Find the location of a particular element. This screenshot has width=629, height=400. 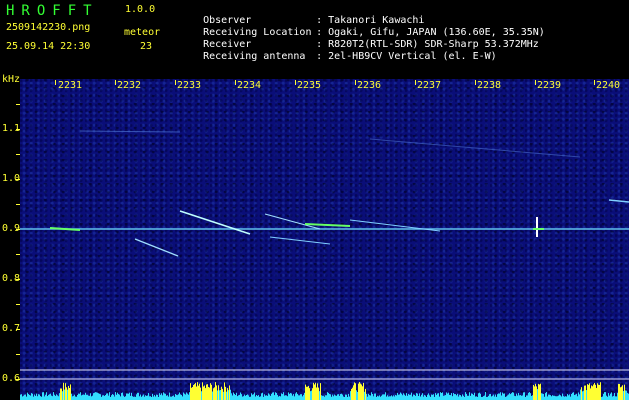

signal-strength-bar is located at coordinates (324, 391).